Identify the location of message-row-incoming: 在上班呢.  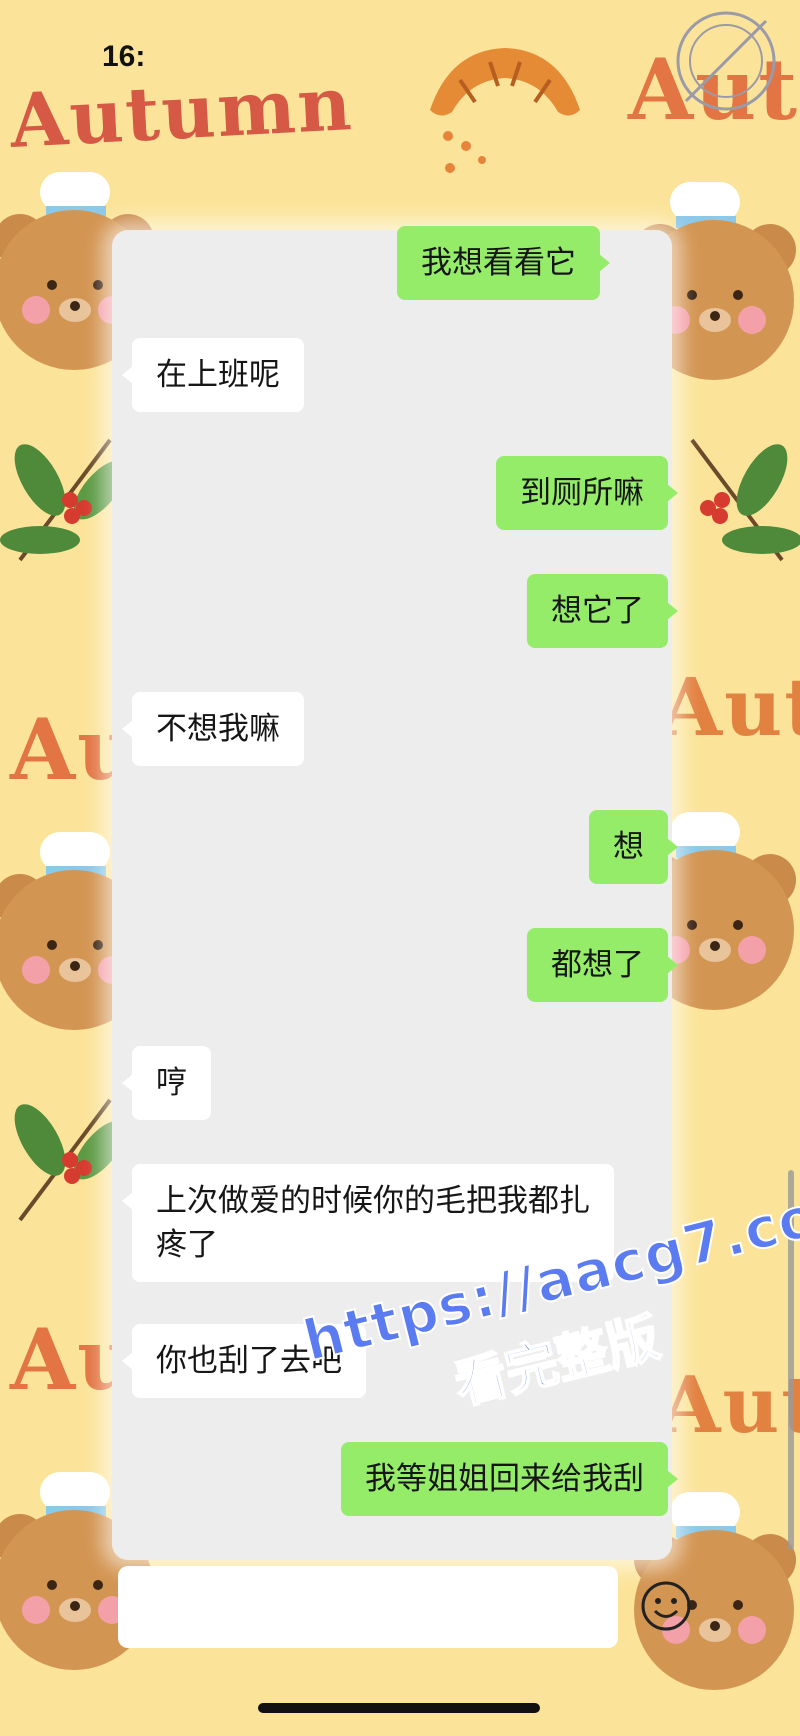
(213, 375).